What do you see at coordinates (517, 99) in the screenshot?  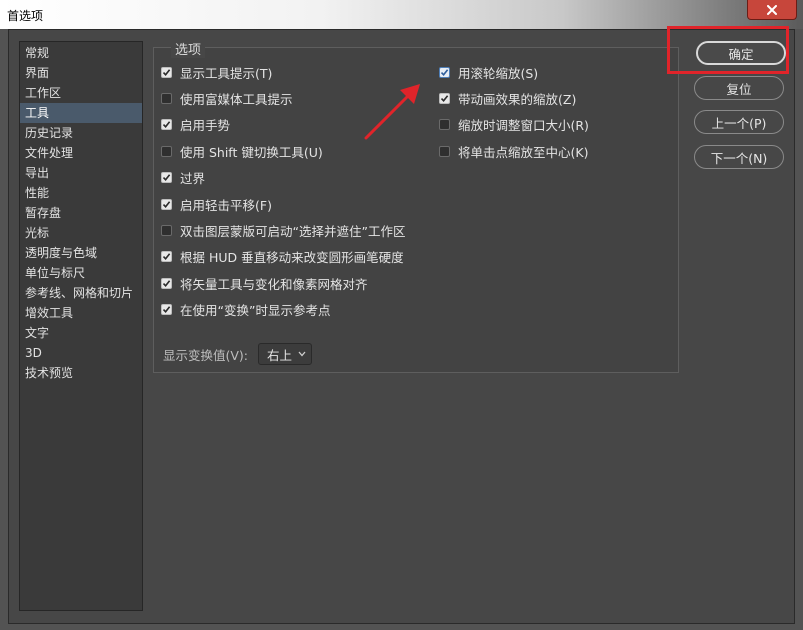 I see `option-label: 带动画效果的缩放(Z)` at bounding box center [517, 99].